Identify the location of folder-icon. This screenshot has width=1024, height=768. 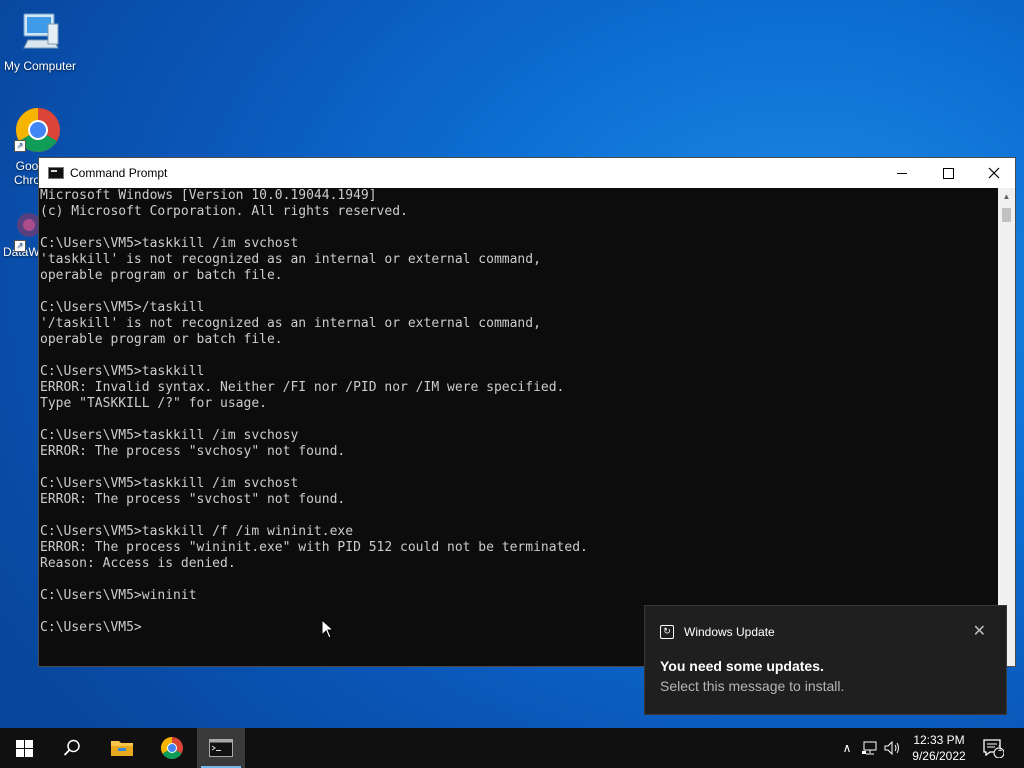
(122, 748).